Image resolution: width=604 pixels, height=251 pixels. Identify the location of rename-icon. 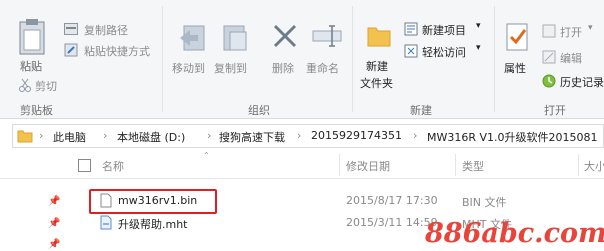
(327, 36).